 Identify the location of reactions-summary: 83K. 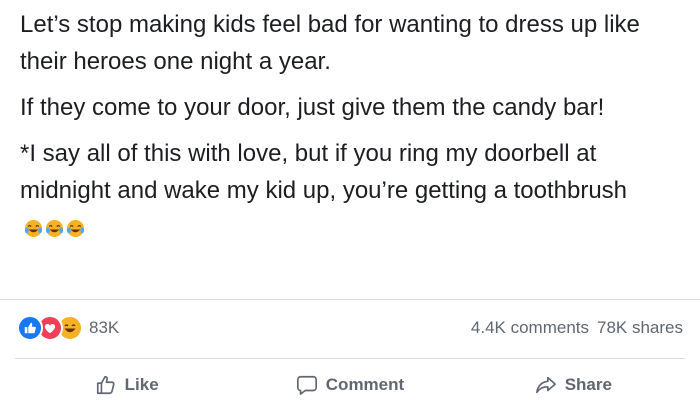
(68, 328).